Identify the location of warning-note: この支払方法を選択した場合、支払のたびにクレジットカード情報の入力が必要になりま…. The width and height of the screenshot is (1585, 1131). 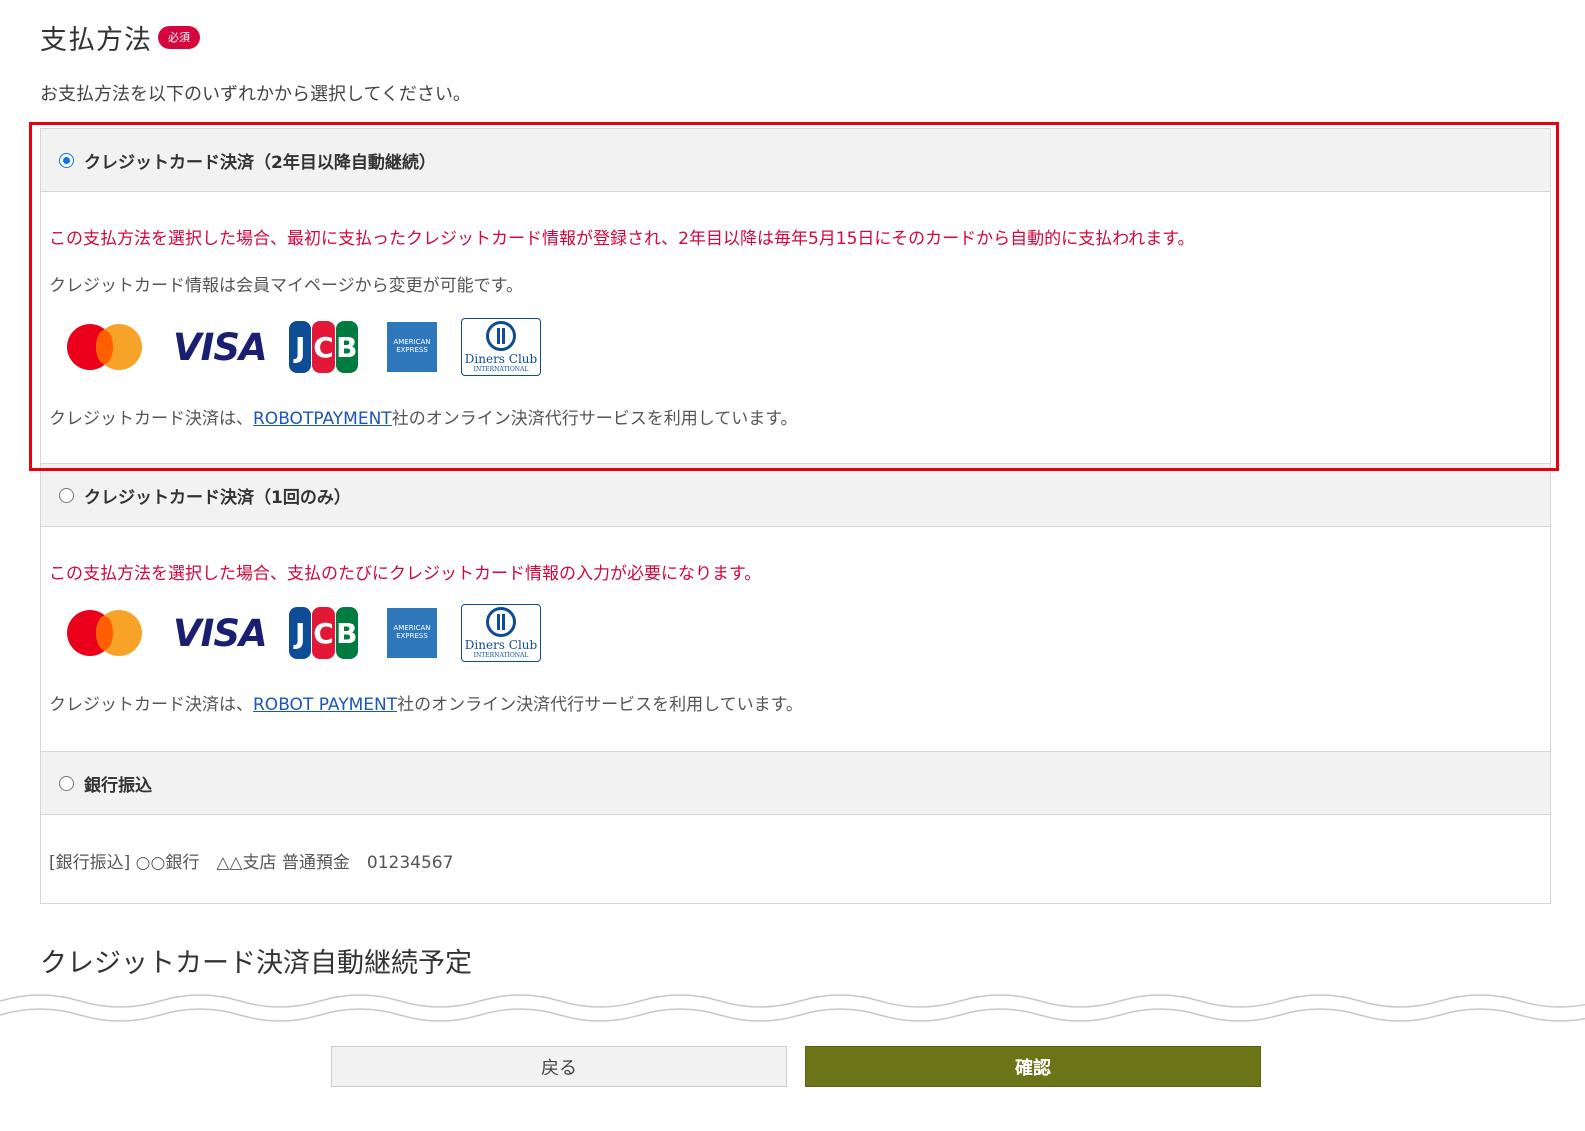
(405, 574).